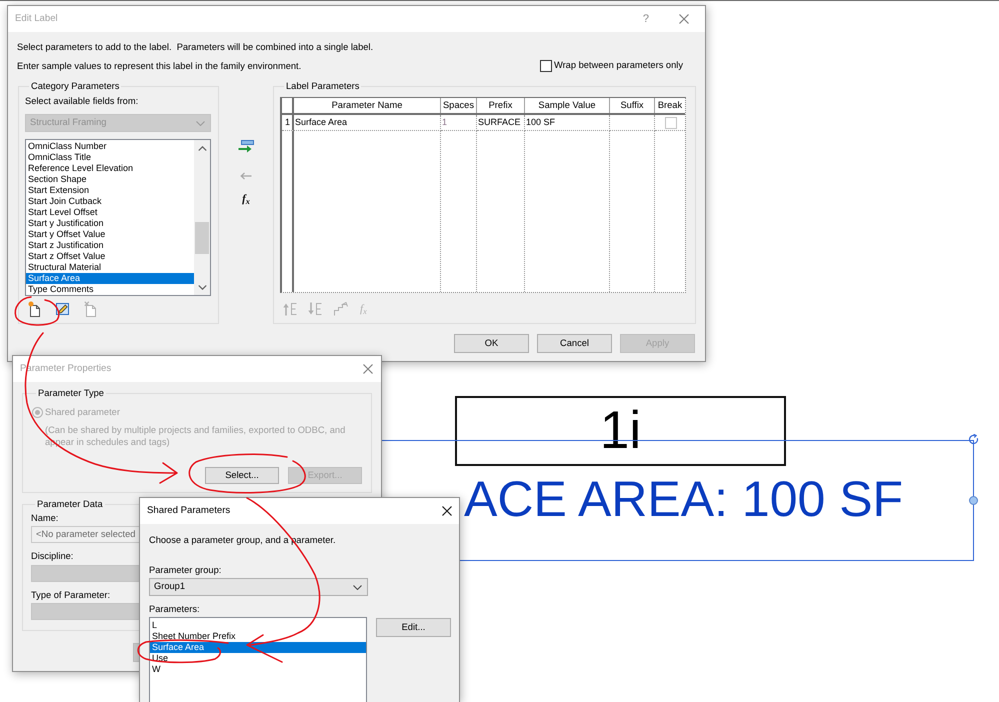 The width and height of the screenshot is (999, 702). I want to click on scroll-down-icon, so click(202, 287).